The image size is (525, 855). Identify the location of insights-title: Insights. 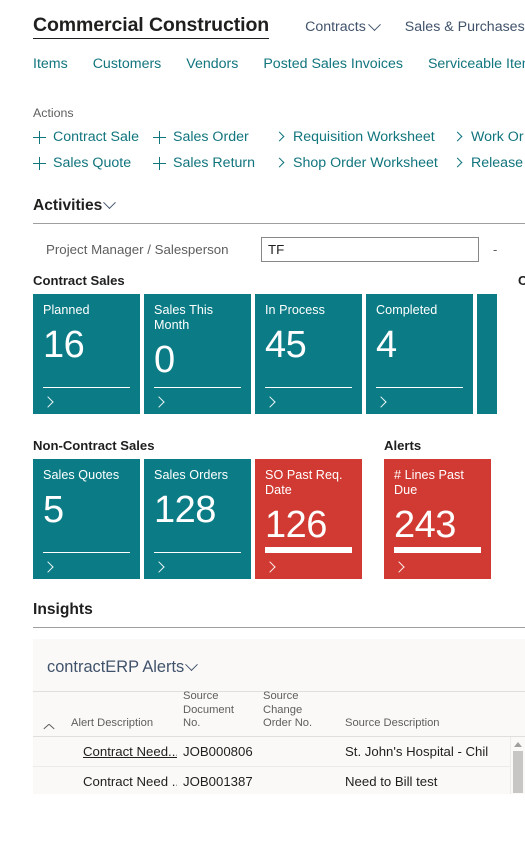
(63, 609).